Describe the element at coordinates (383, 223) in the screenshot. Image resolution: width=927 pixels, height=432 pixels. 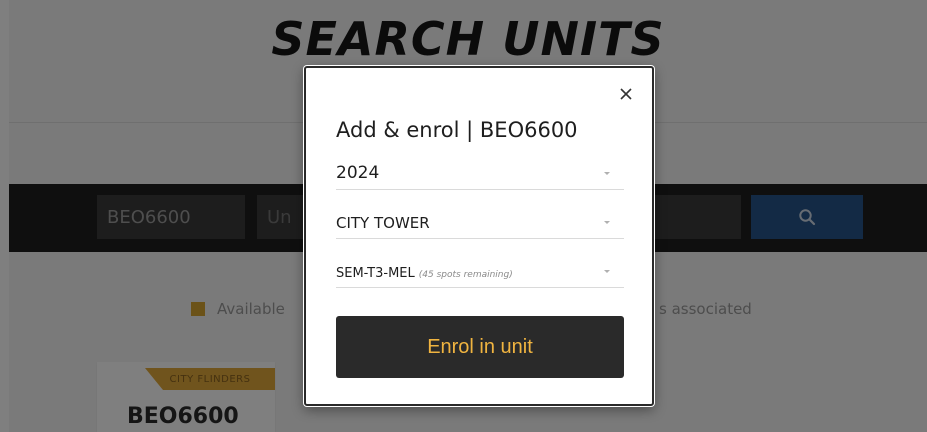
I see `campus-select-value: CITY TOWER` at that location.